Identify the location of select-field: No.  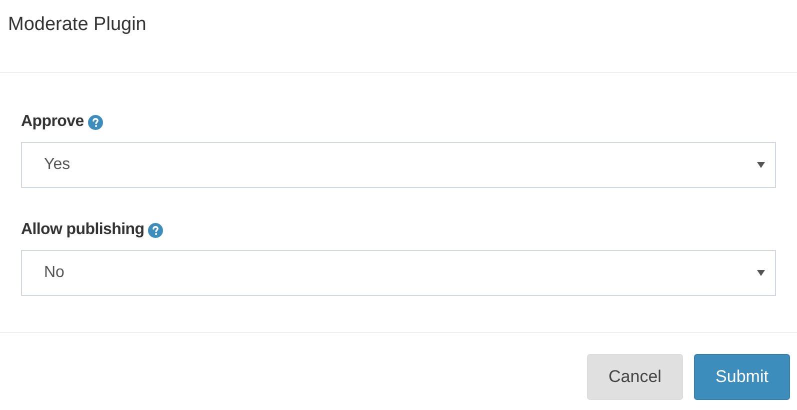
(398, 273).